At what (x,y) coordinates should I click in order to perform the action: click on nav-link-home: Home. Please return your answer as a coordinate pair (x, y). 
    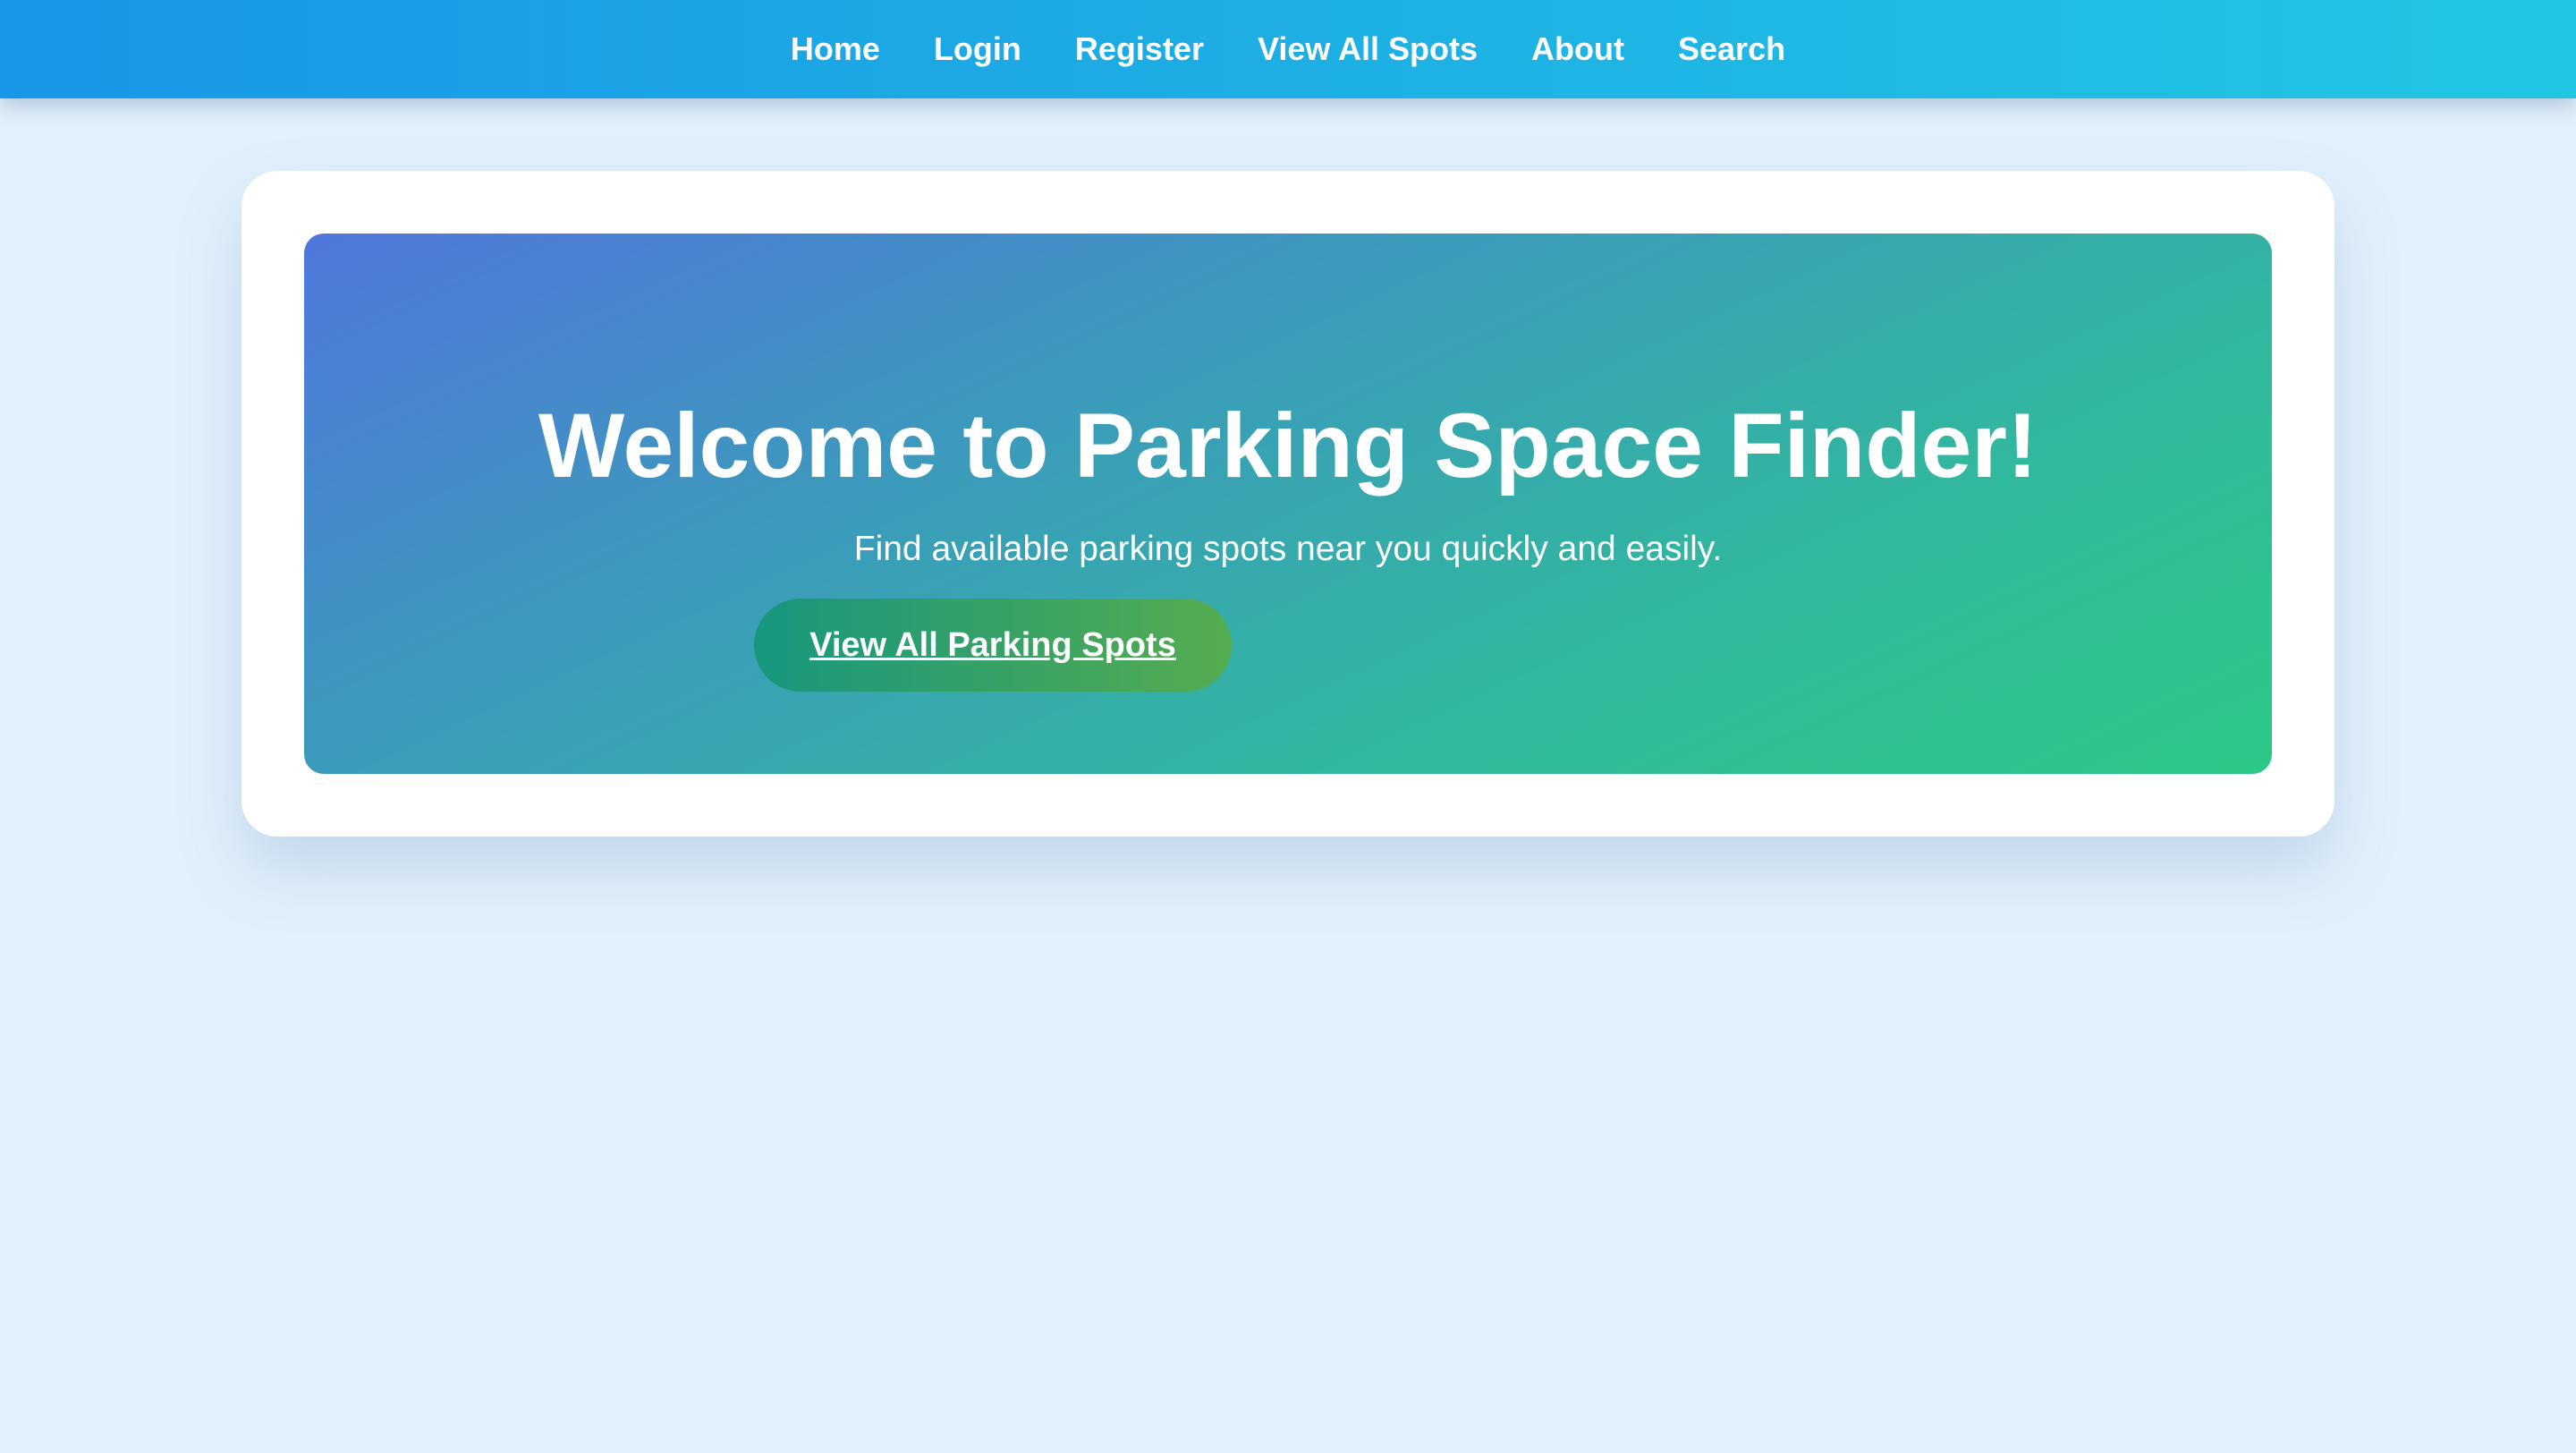
    Looking at the image, I should click on (835, 49).